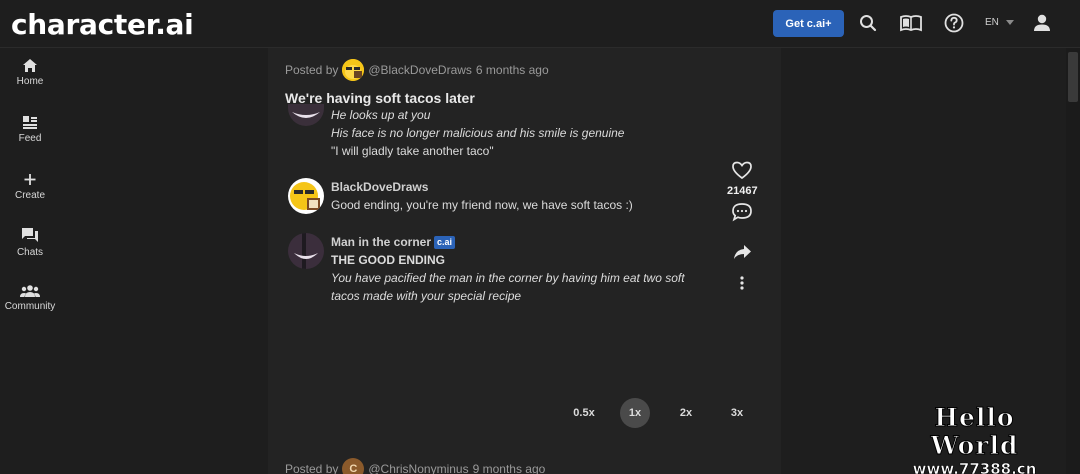 This screenshot has height=474, width=1080. What do you see at coordinates (353, 70) in the screenshot?
I see `author-avatar` at bounding box center [353, 70].